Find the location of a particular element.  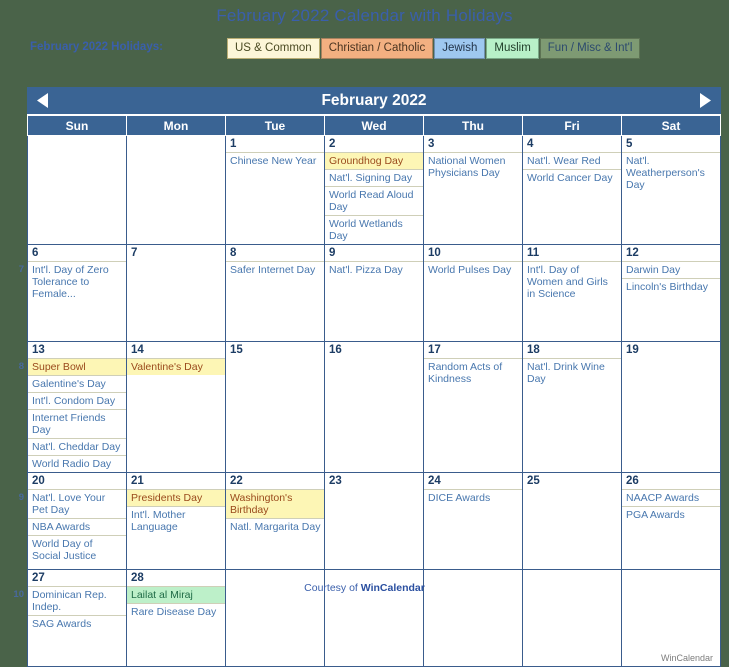

weekday-header-sat: Sat is located at coordinates (671, 126).